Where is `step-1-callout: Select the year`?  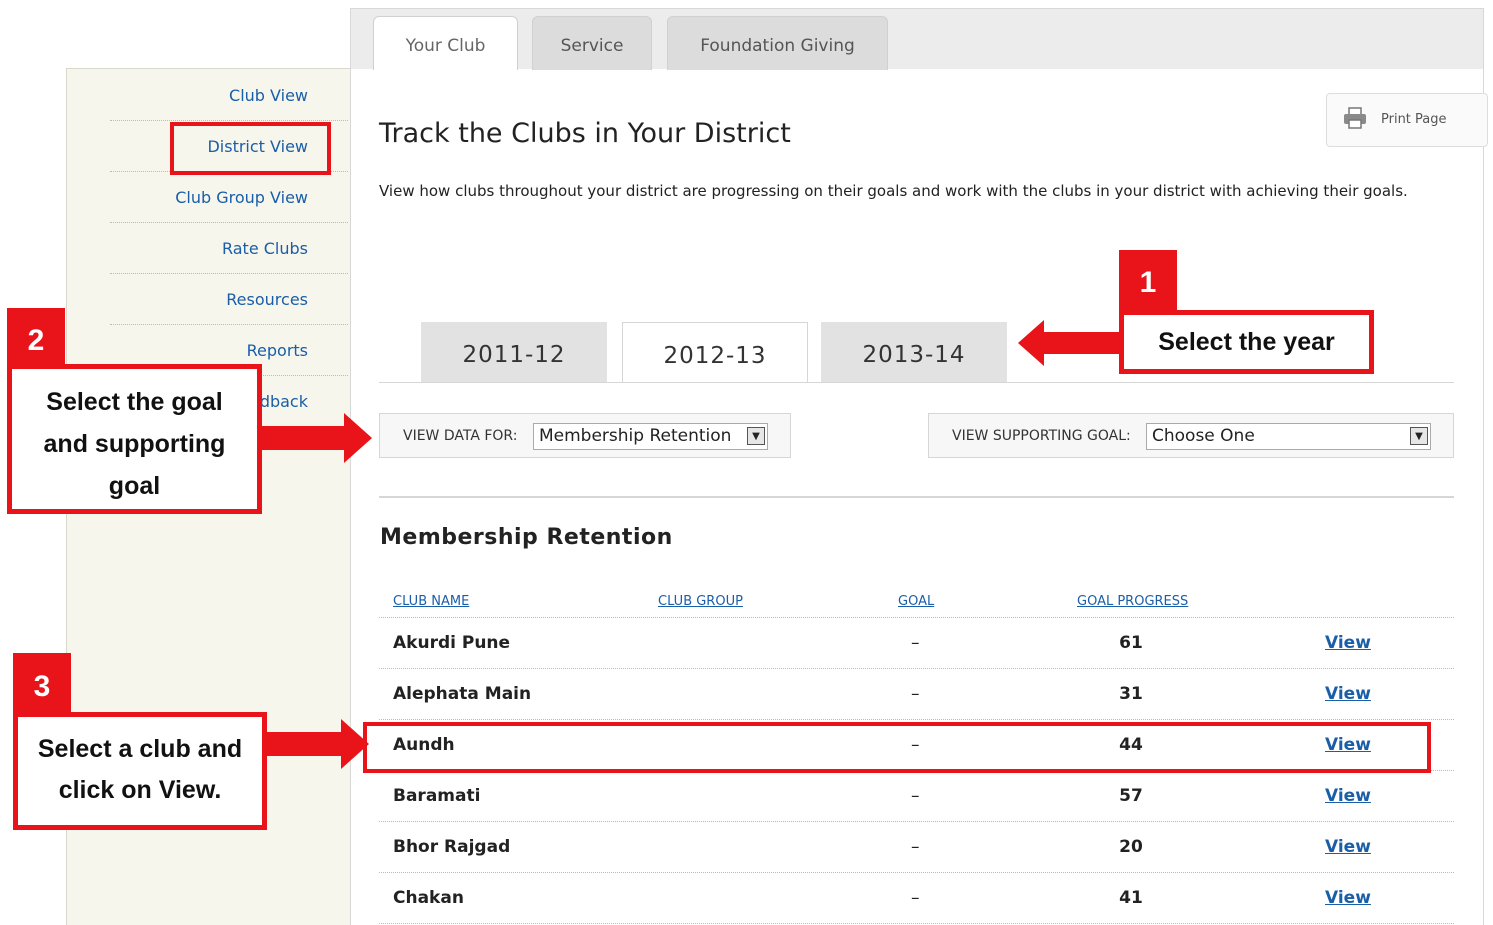 step-1-callout: Select the year is located at coordinates (1246, 342).